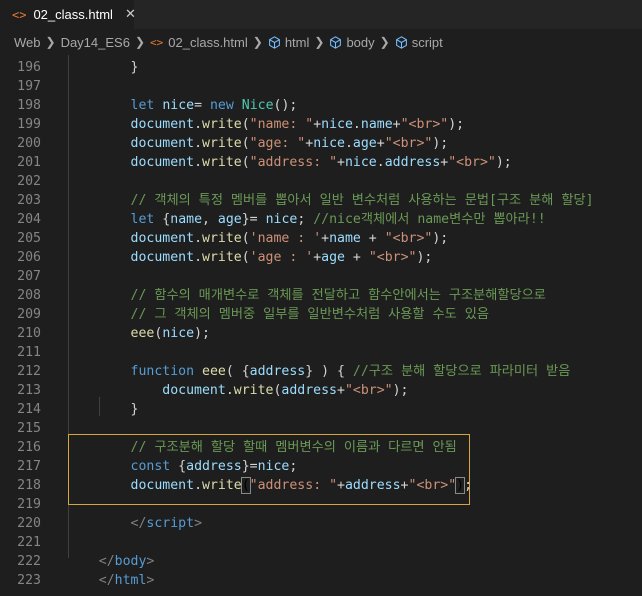 The width and height of the screenshot is (642, 596). What do you see at coordinates (321, 580) in the screenshot?
I see `code-line: 223 </html>` at bounding box center [321, 580].